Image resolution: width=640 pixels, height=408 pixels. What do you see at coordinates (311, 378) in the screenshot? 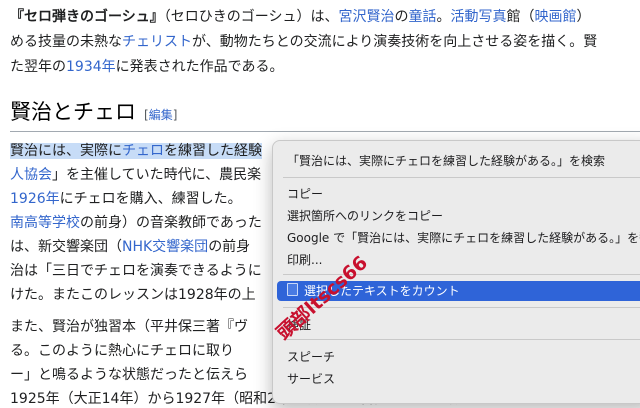
I see `menu-item-services: サービス` at bounding box center [311, 378].